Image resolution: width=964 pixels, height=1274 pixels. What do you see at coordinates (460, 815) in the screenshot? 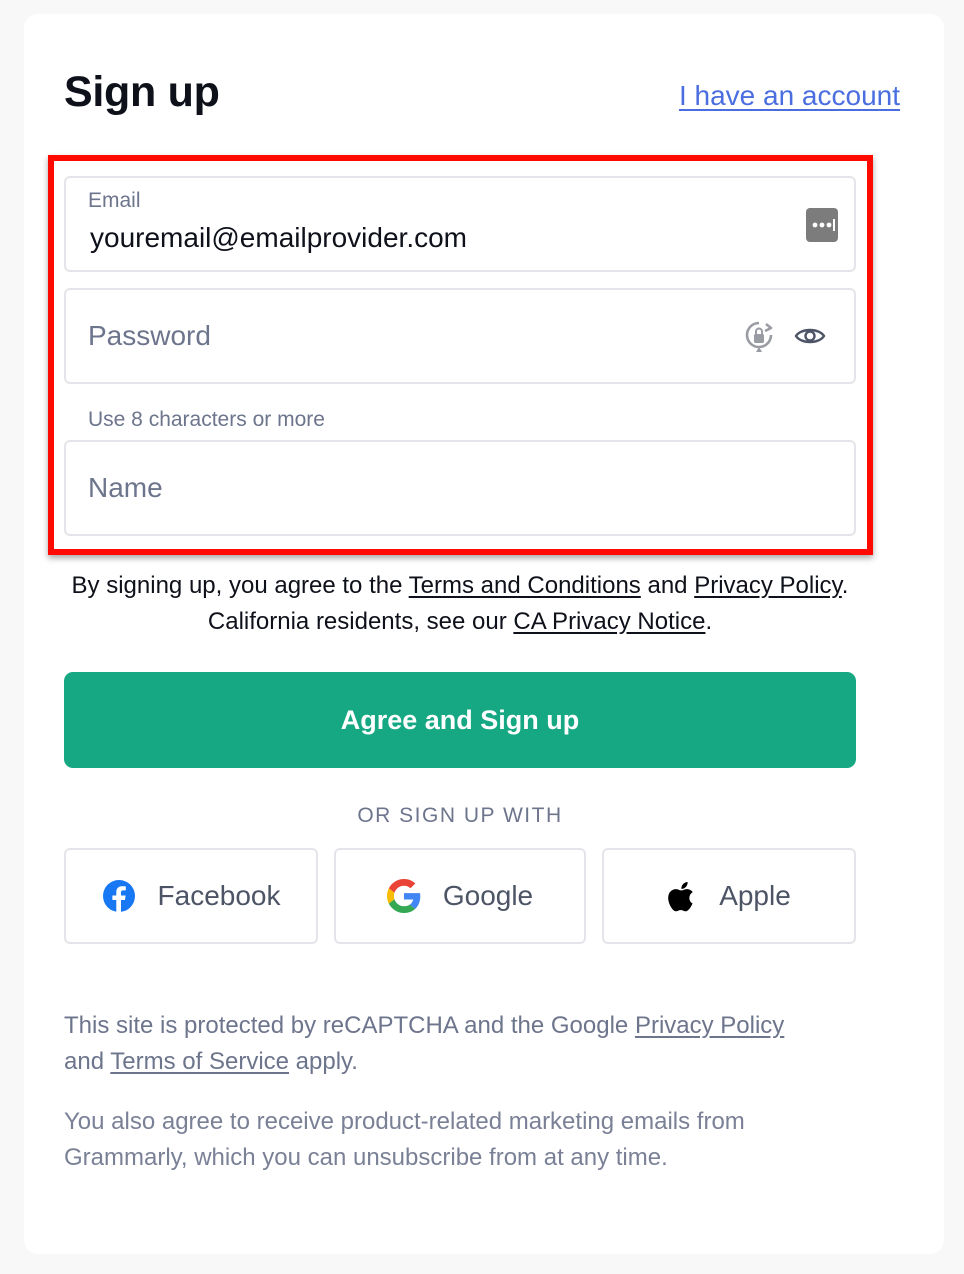
I see `social-heading: OR SIGN UP WITH` at bounding box center [460, 815].